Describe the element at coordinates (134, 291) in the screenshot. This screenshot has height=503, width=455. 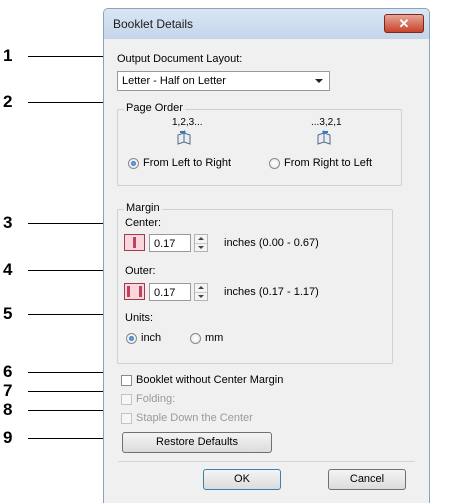
I see `outer-margin-icon` at that location.